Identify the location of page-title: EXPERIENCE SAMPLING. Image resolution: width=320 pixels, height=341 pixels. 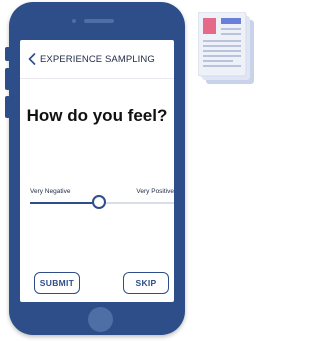
(97, 59).